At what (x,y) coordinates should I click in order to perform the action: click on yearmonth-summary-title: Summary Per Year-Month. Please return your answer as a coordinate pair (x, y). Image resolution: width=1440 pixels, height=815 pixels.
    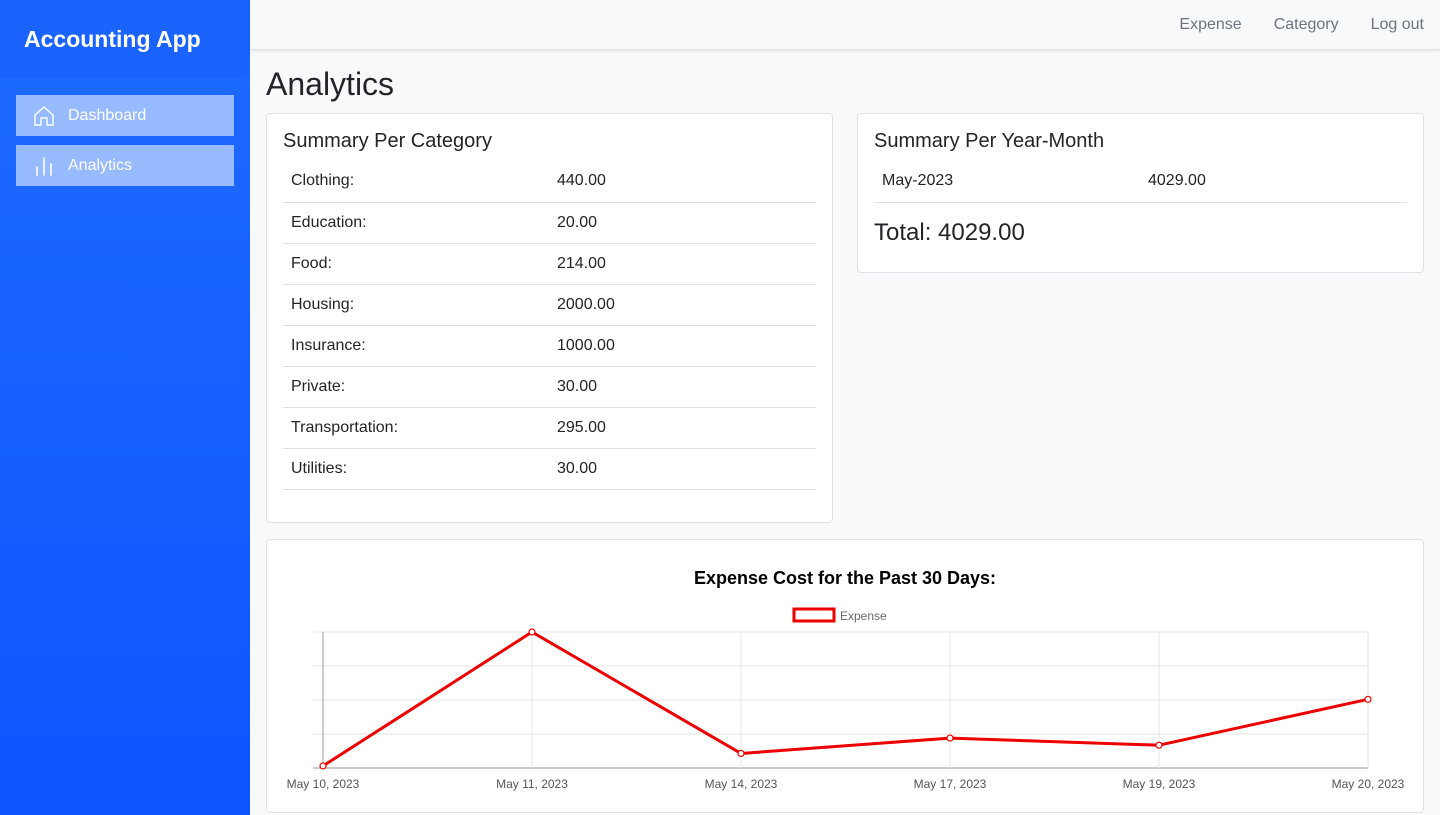
    Looking at the image, I should click on (989, 141).